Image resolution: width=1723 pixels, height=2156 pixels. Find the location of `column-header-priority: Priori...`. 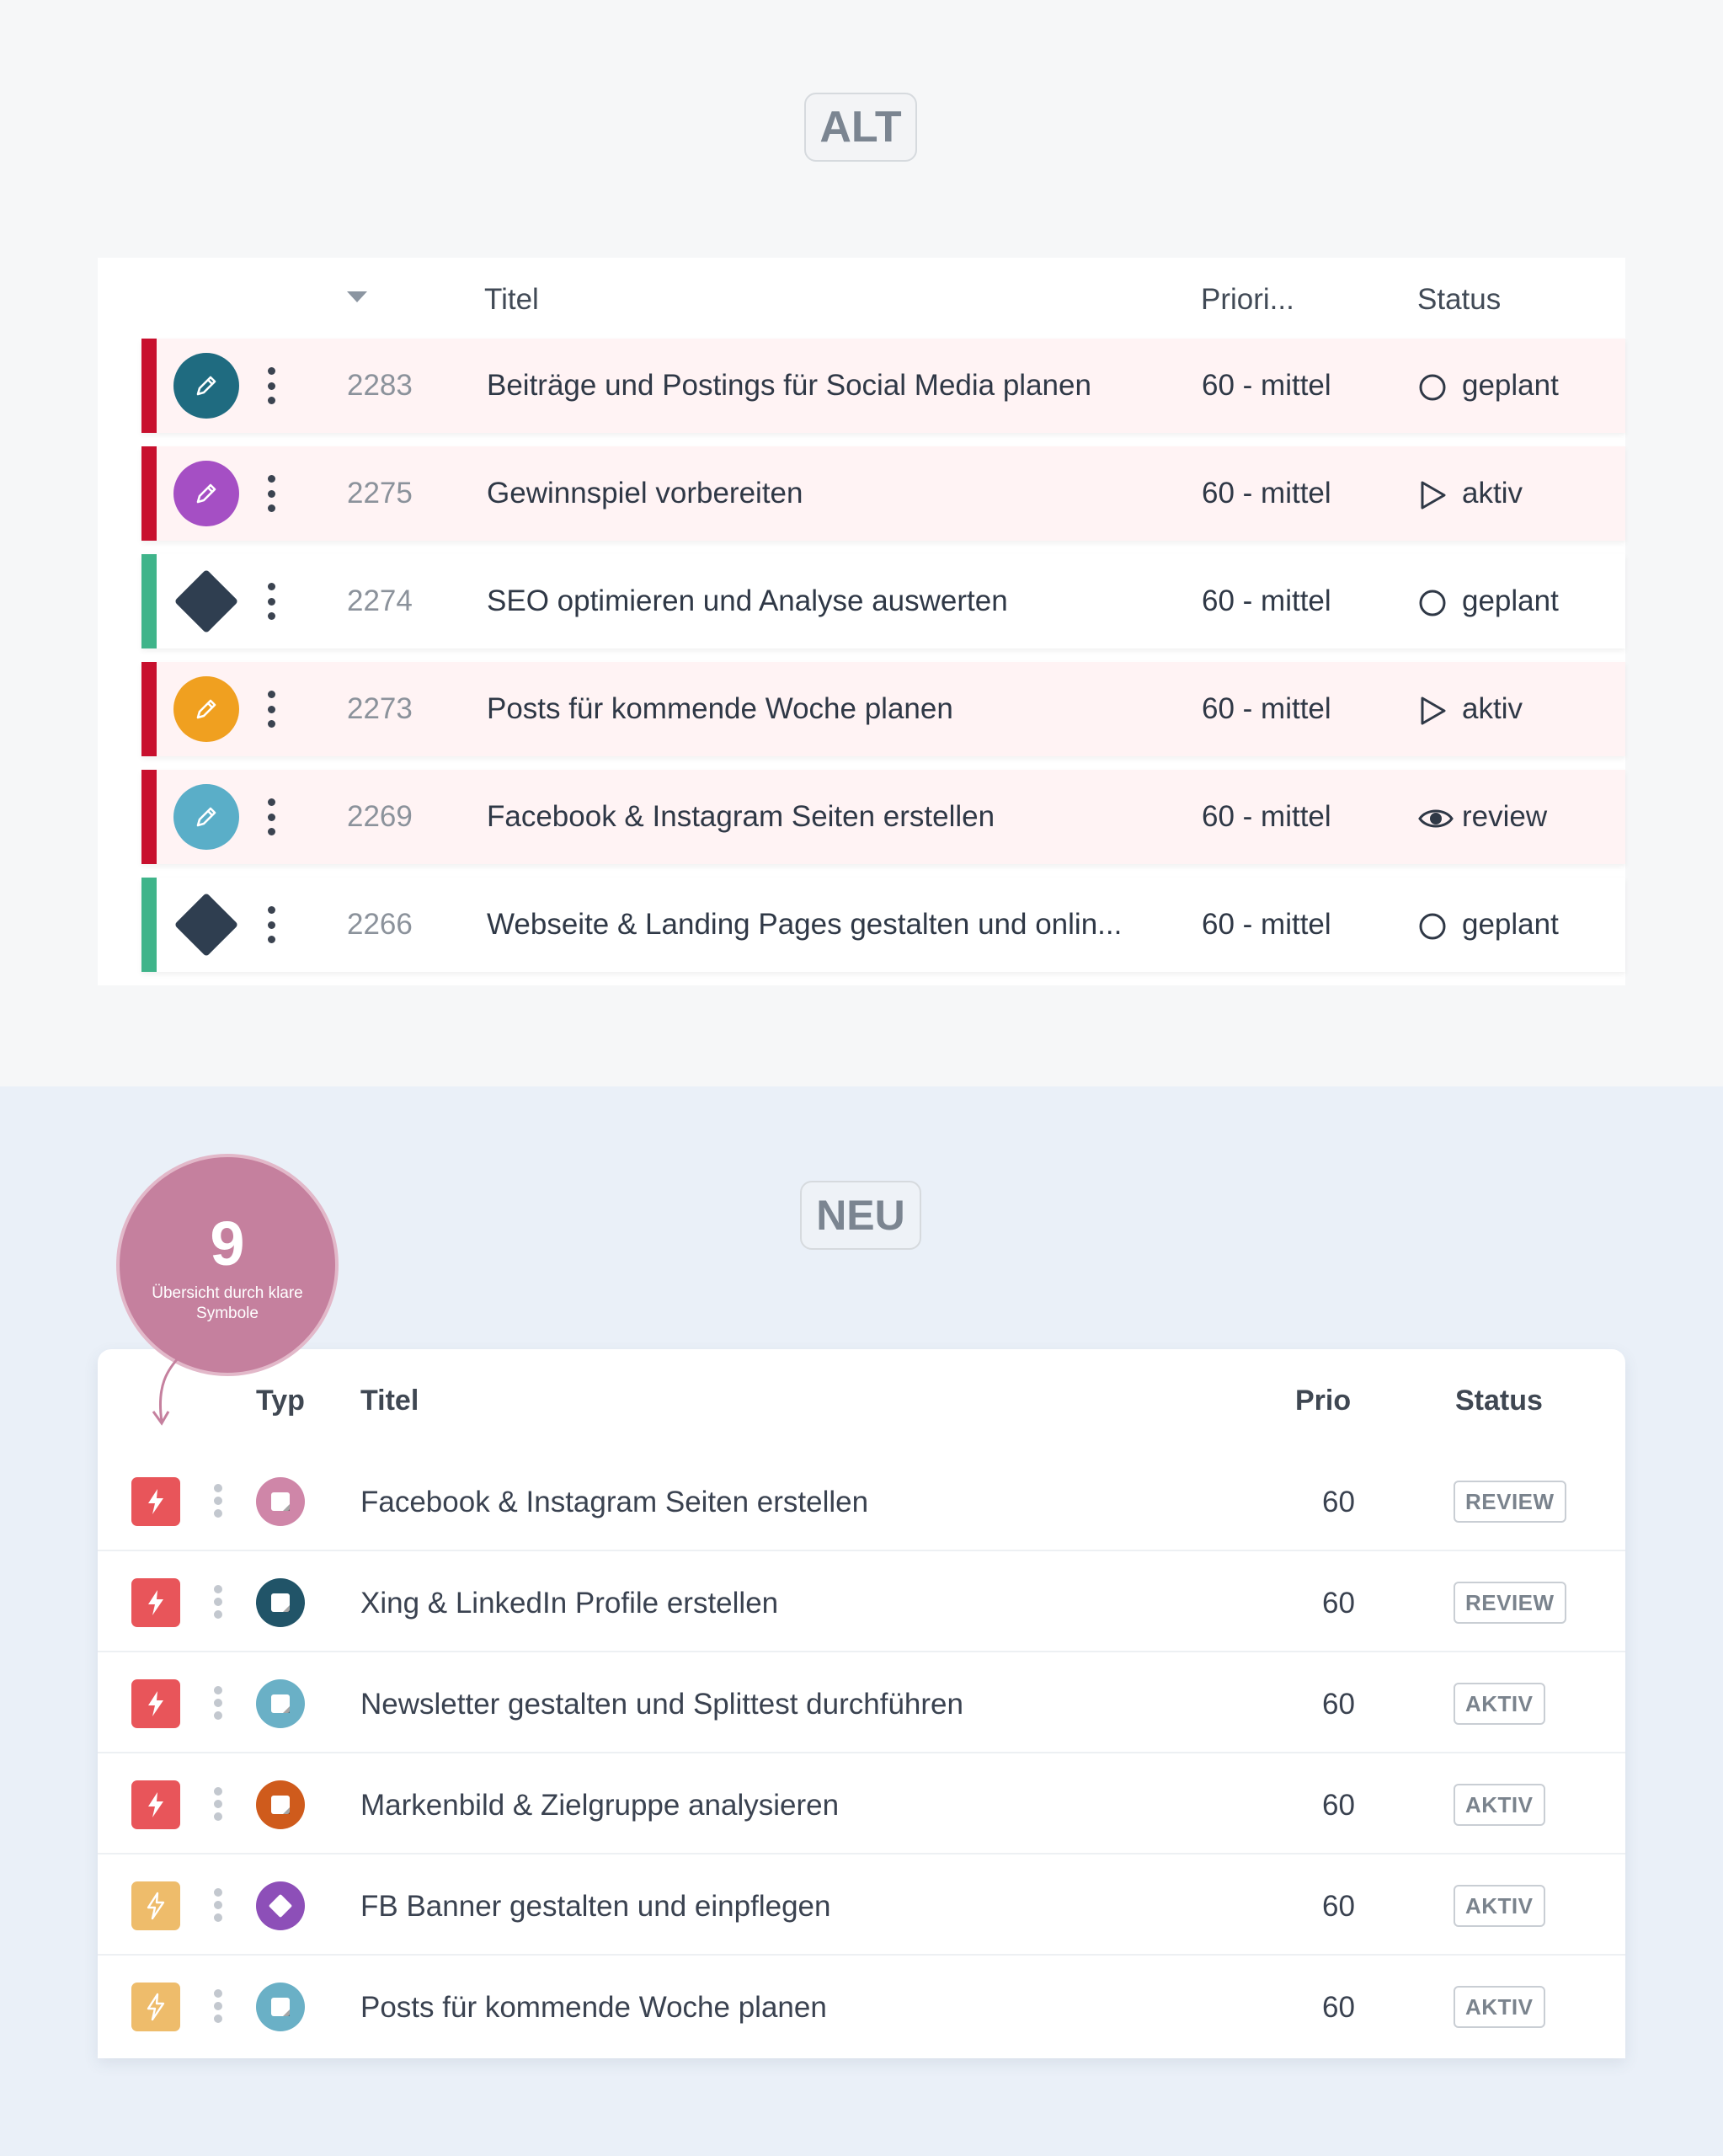

column-header-priority: Priori... is located at coordinates (1248, 300).